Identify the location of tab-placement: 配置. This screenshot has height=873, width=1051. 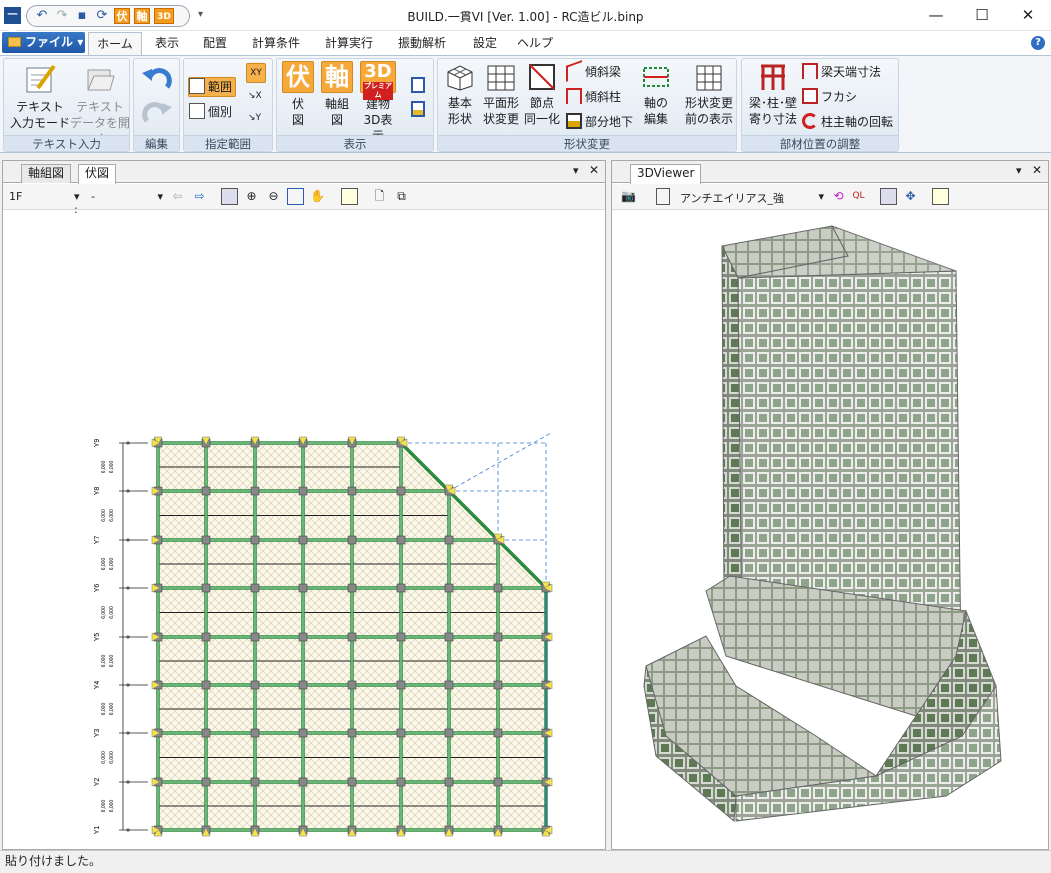
(215, 43).